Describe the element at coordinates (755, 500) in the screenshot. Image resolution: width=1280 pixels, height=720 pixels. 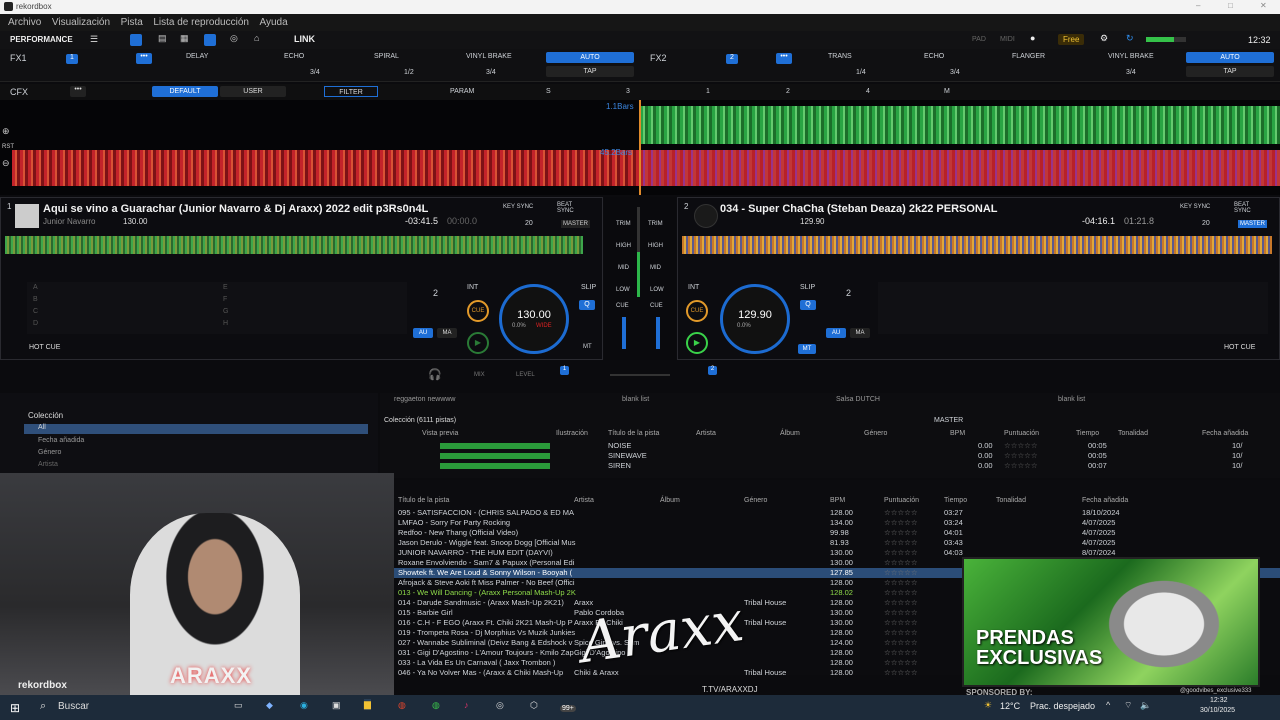
I see `tl-col-genre: Género` at that location.